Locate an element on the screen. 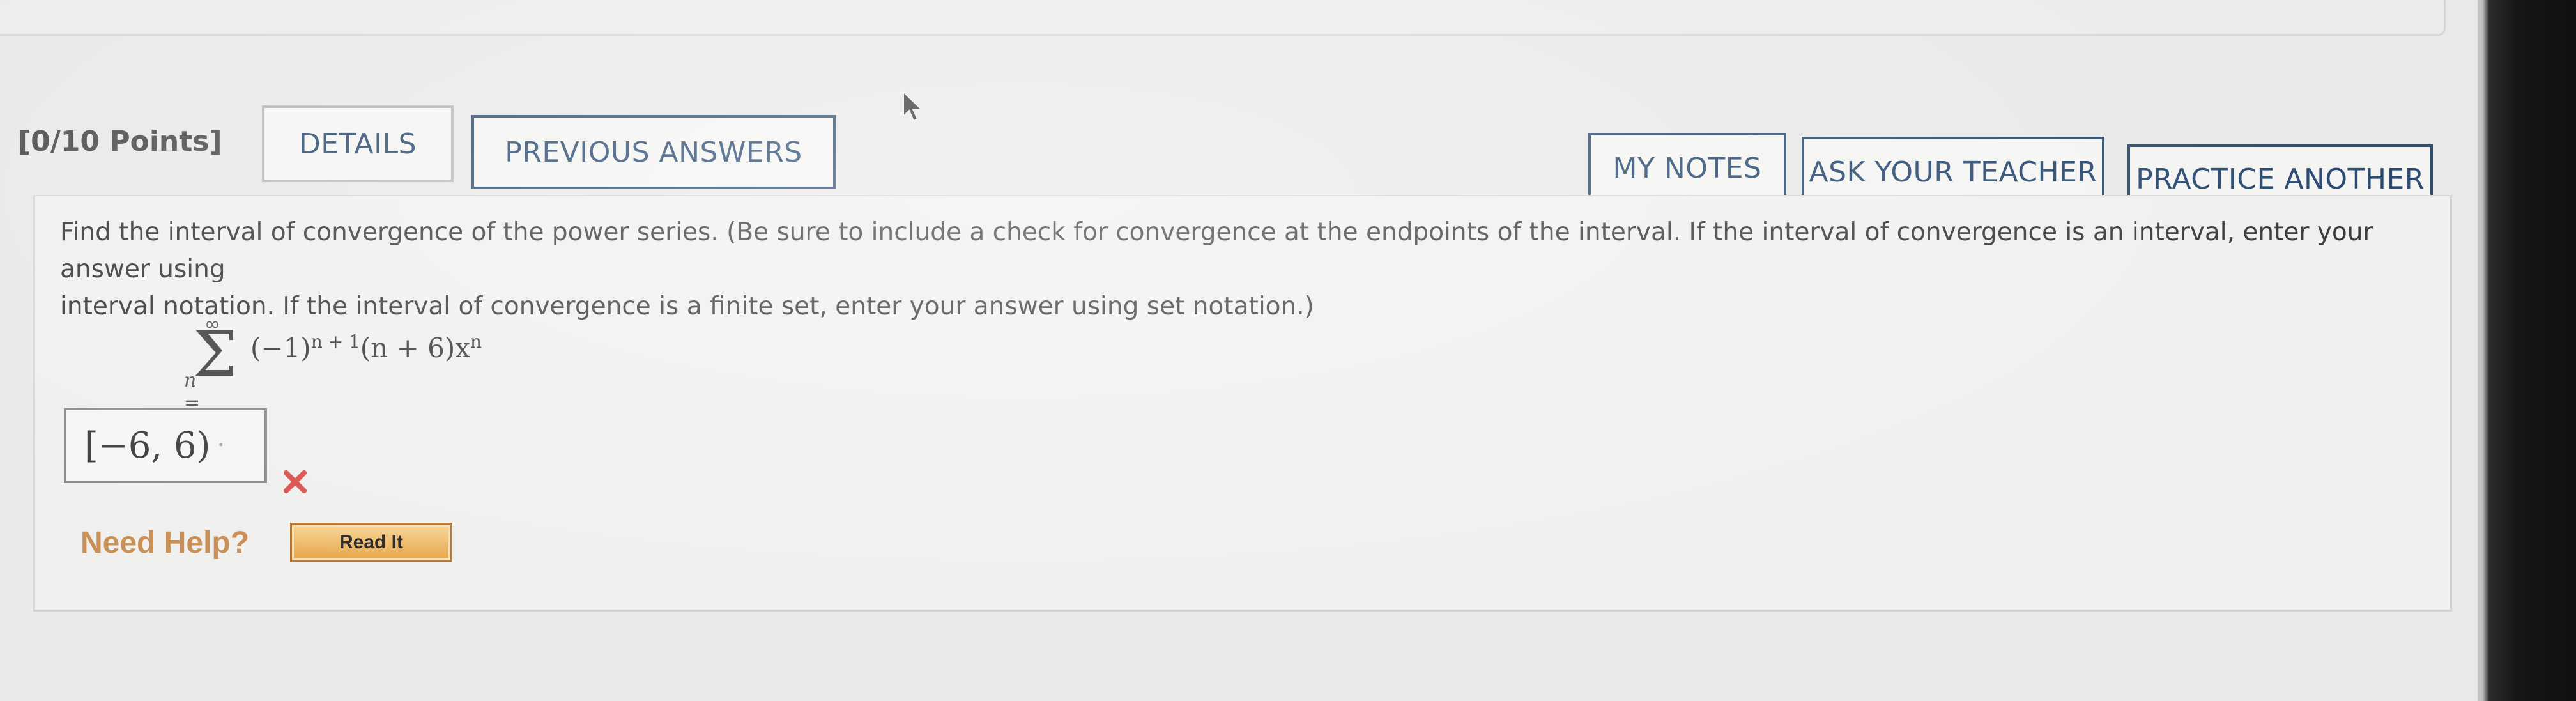 This screenshot has width=2576, height=701. previous-question-card is located at coordinates (1223, 18).